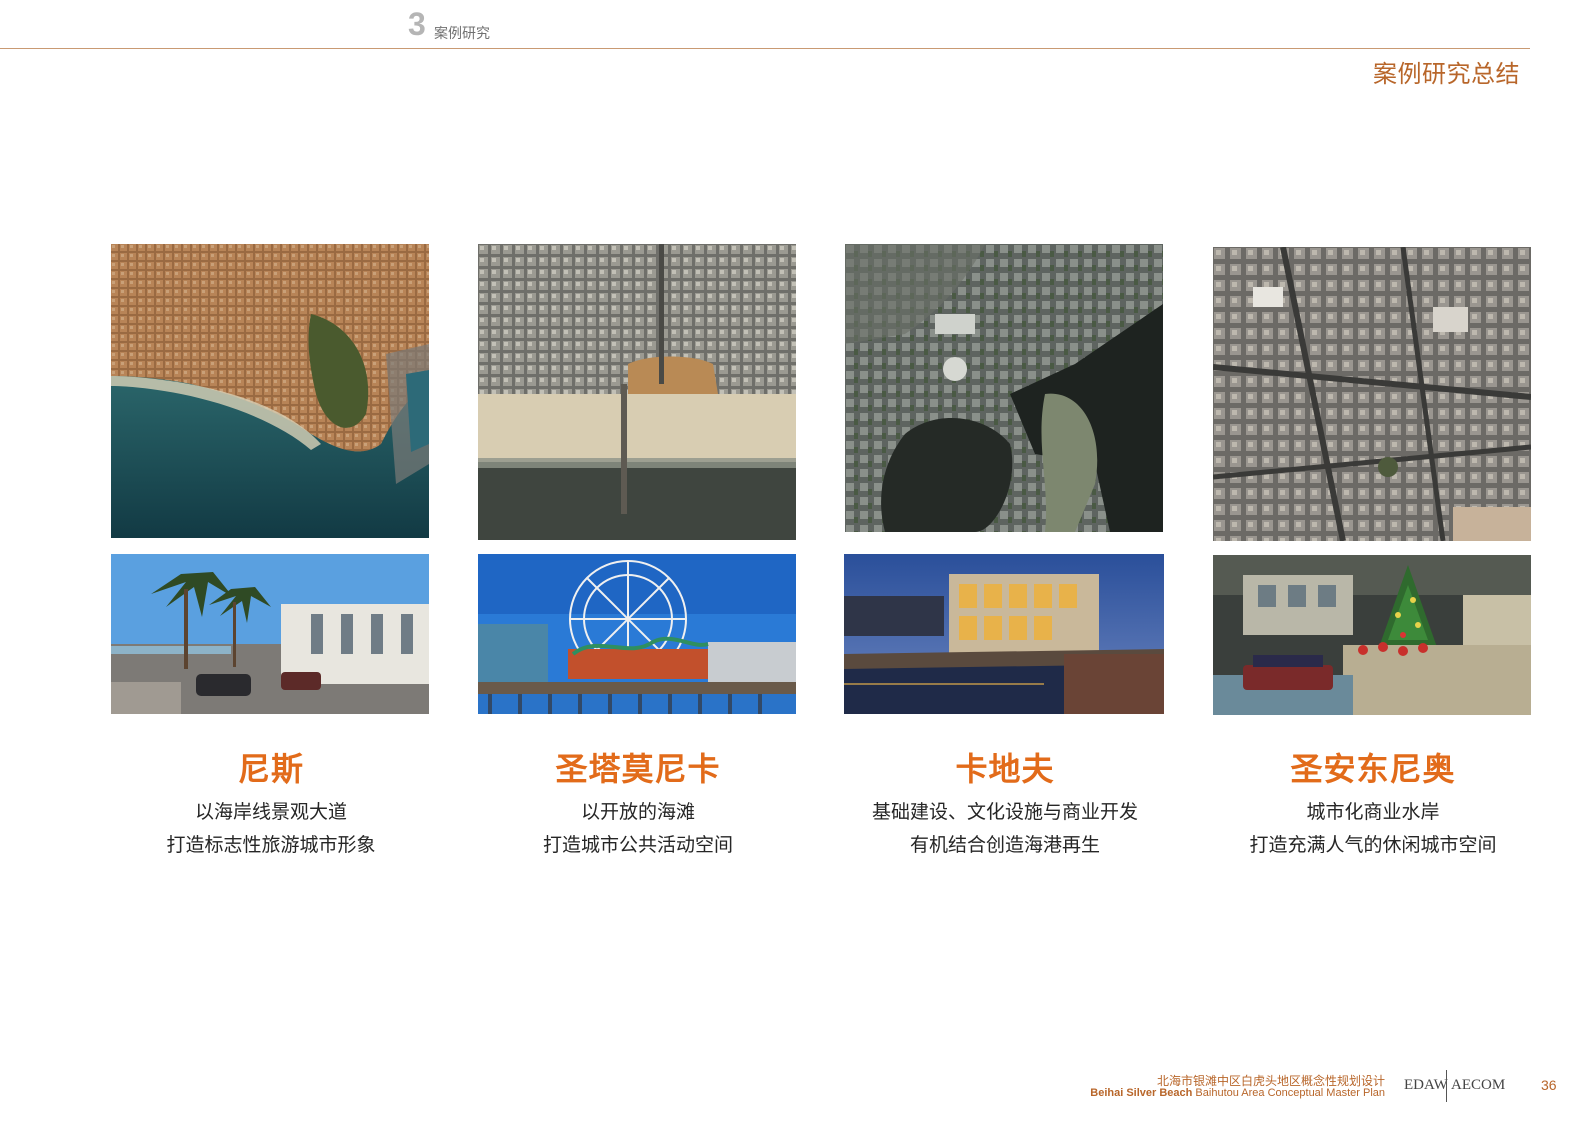 This screenshot has width=1588, height=1123. Describe the element at coordinates (1373, 769) in the screenshot. I see `case-name: 圣安东尼奥` at that location.